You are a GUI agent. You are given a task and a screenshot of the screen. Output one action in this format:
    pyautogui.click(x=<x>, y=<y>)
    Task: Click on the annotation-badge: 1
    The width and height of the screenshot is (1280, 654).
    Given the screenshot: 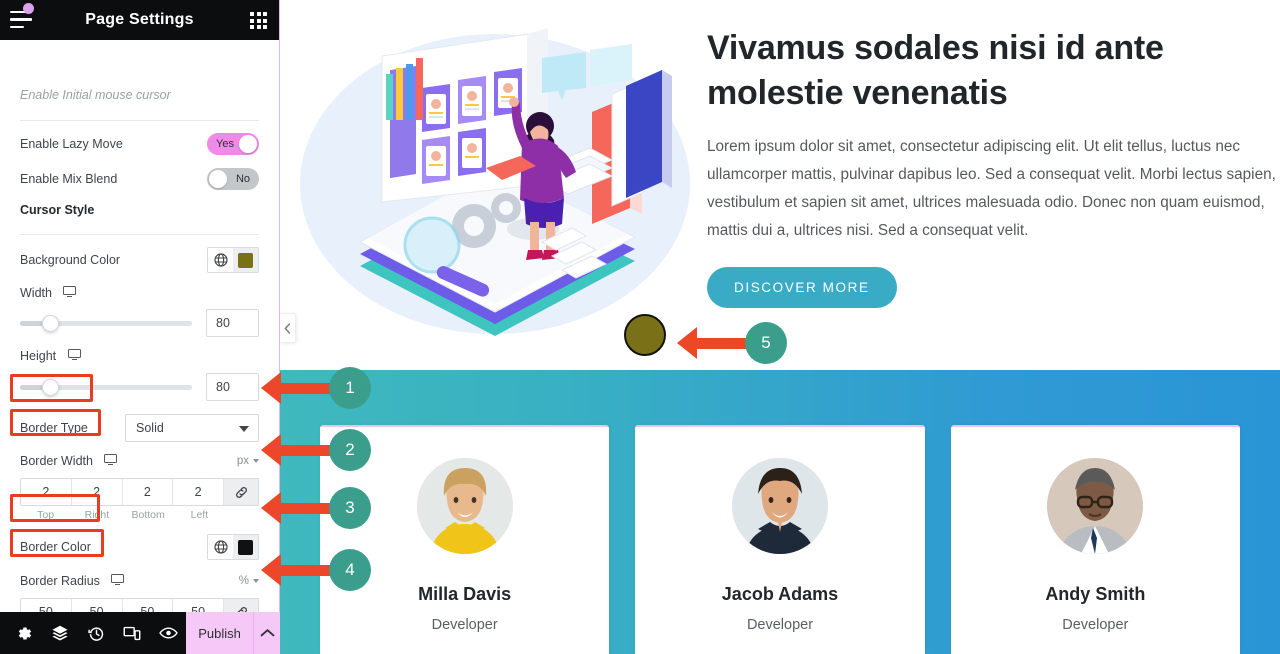 What is the action you would take?
    pyautogui.click(x=350, y=388)
    